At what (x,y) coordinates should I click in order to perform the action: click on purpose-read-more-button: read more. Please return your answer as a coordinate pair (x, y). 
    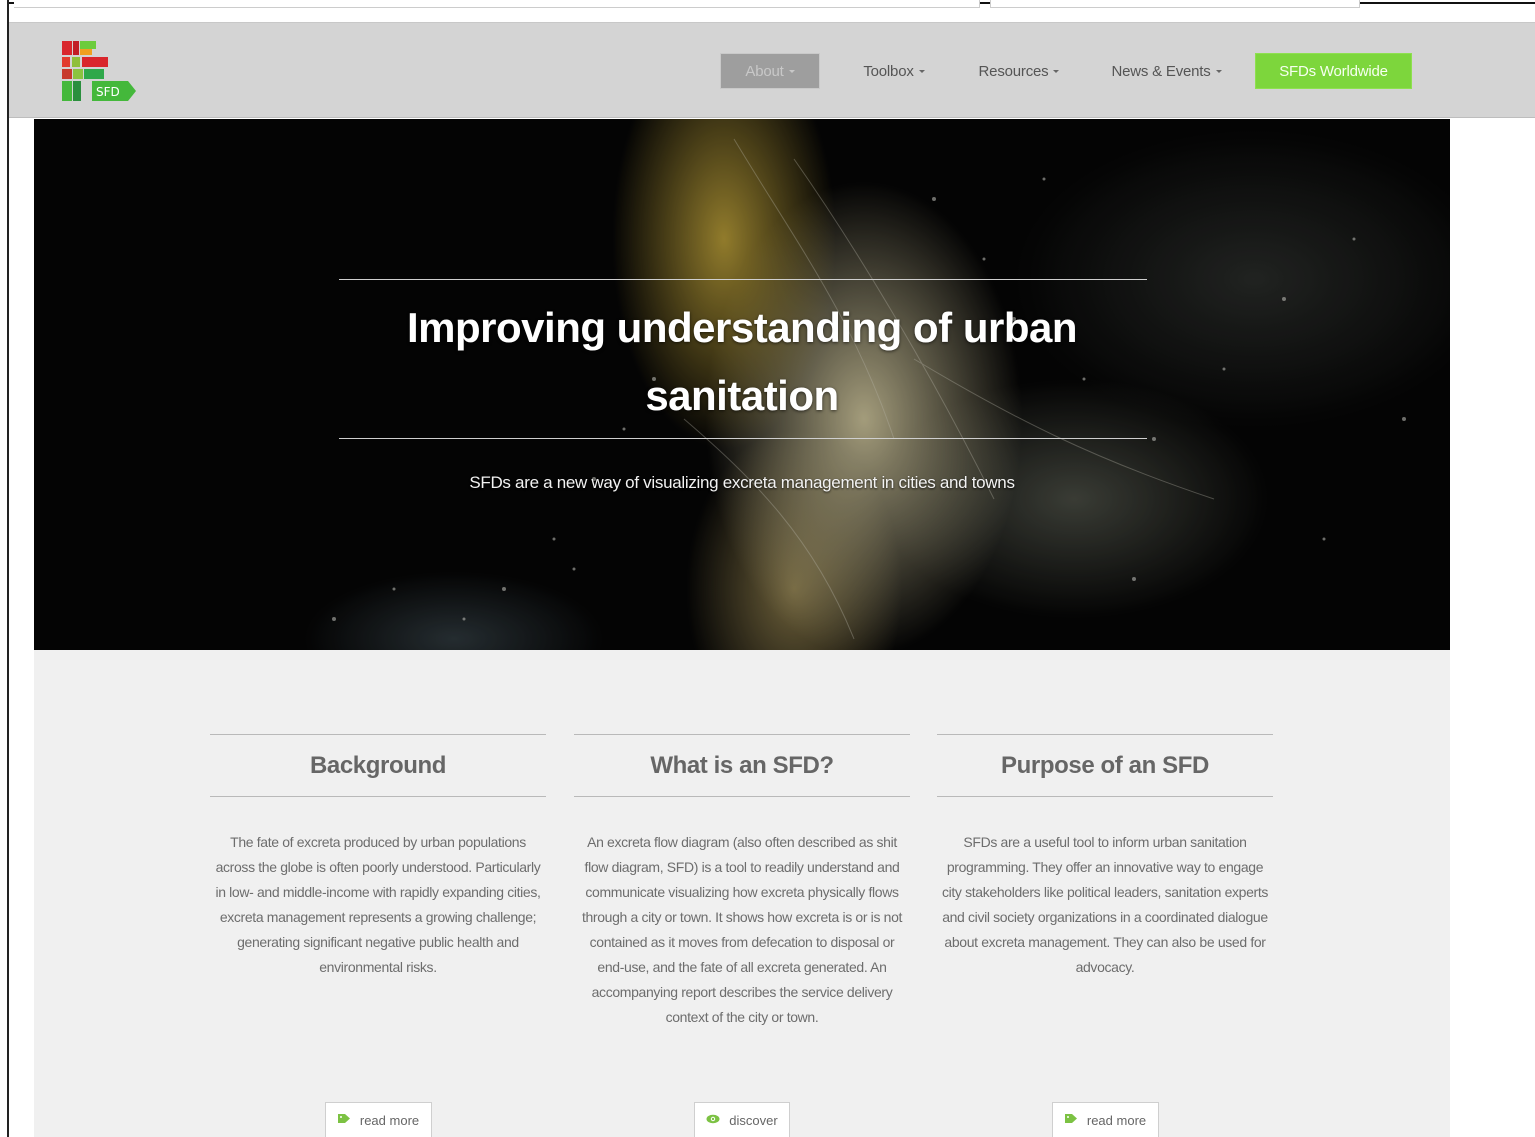
    Looking at the image, I should click on (1105, 1119).